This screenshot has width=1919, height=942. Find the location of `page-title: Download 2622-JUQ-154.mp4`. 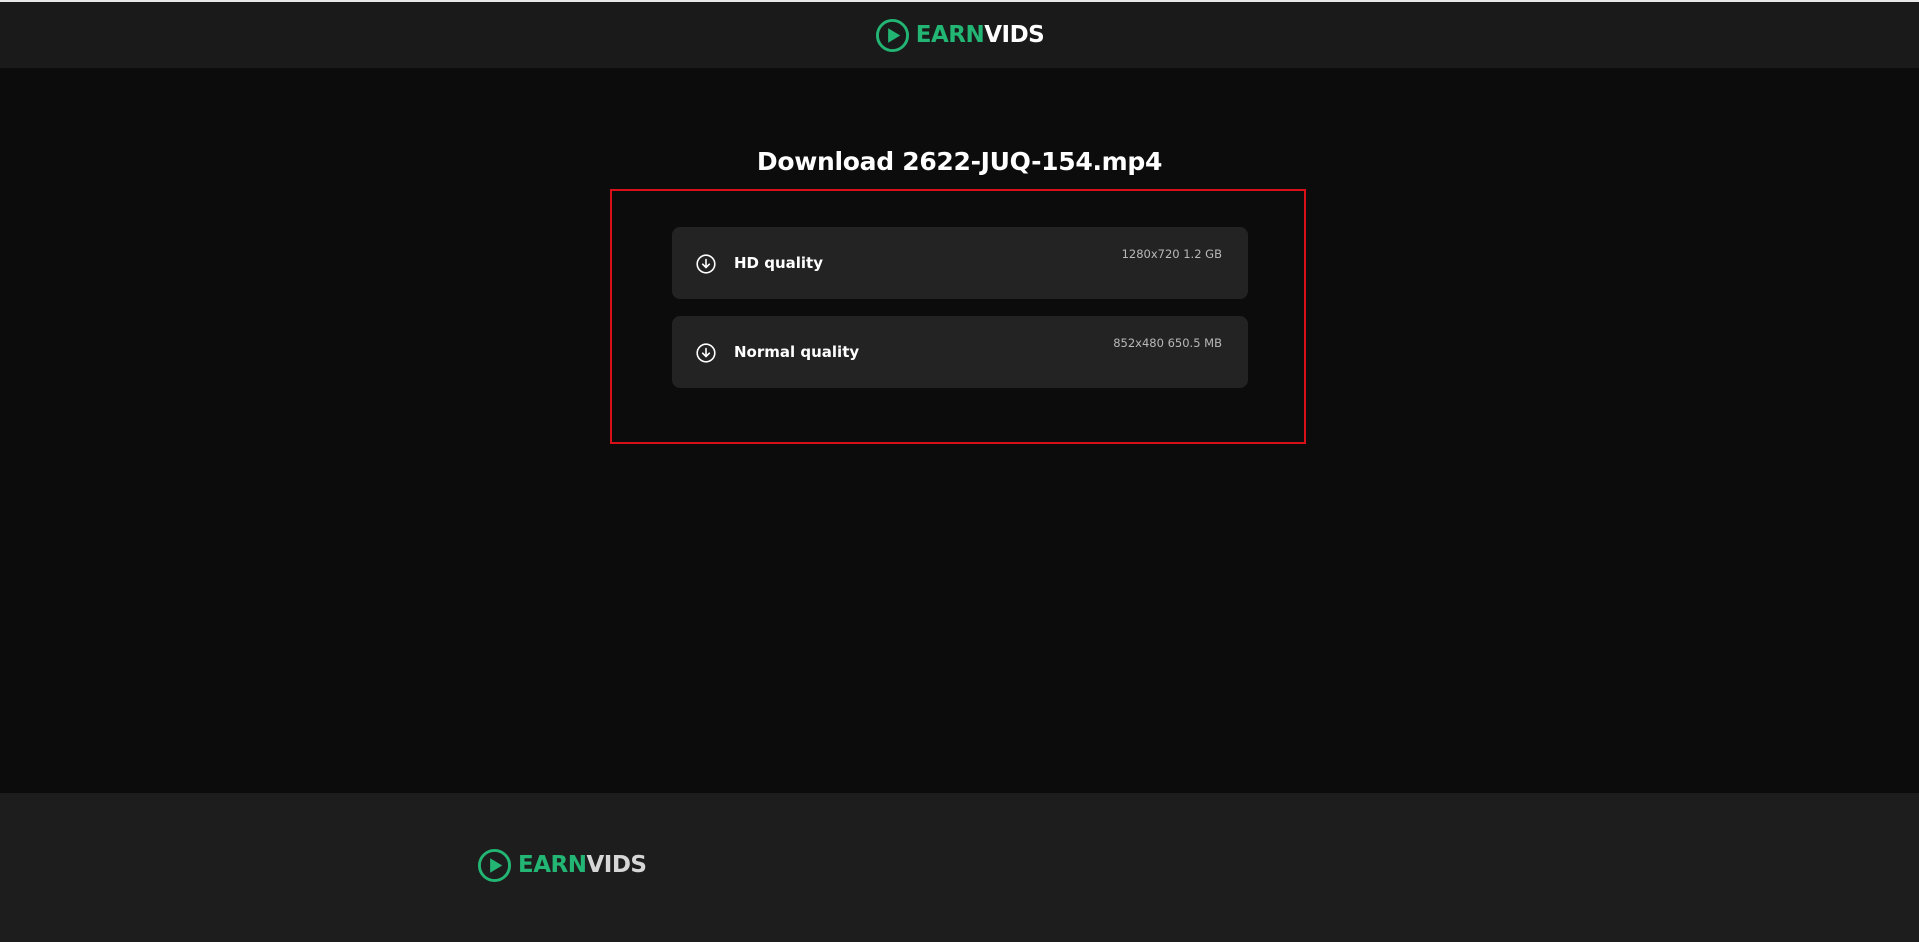

page-title: Download 2622-JUQ-154.mp4 is located at coordinates (959, 161).